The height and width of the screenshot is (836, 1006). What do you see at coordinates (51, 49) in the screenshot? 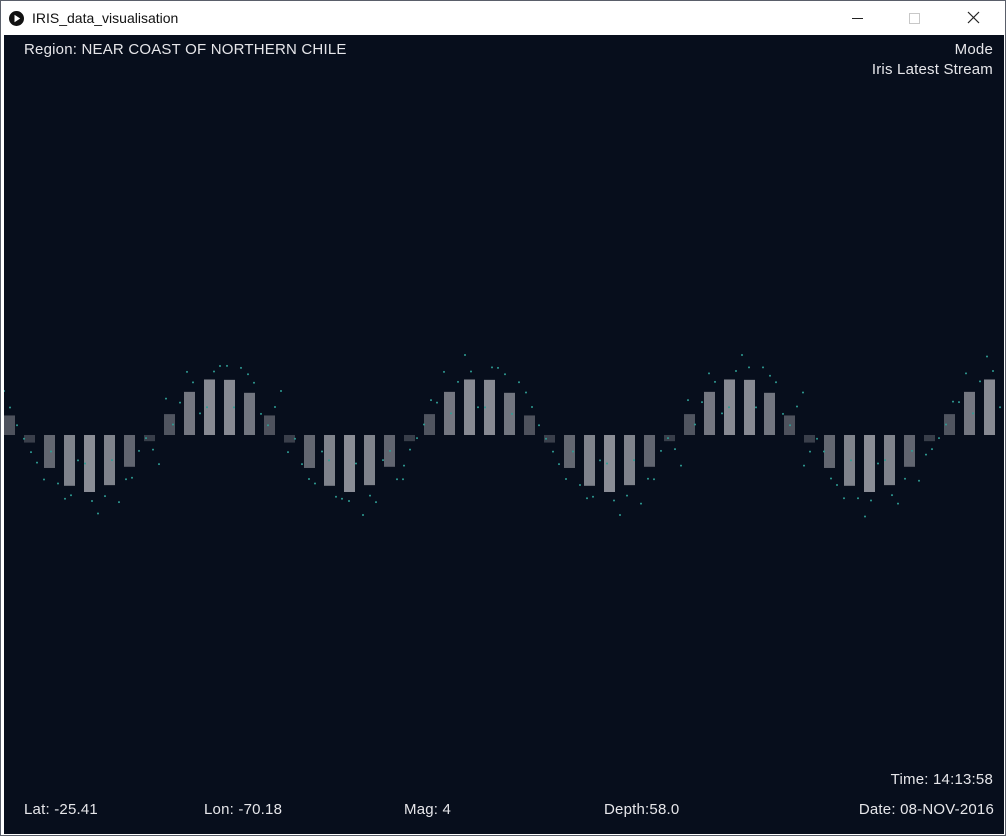
I see `region-label: Region:` at bounding box center [51, 49].